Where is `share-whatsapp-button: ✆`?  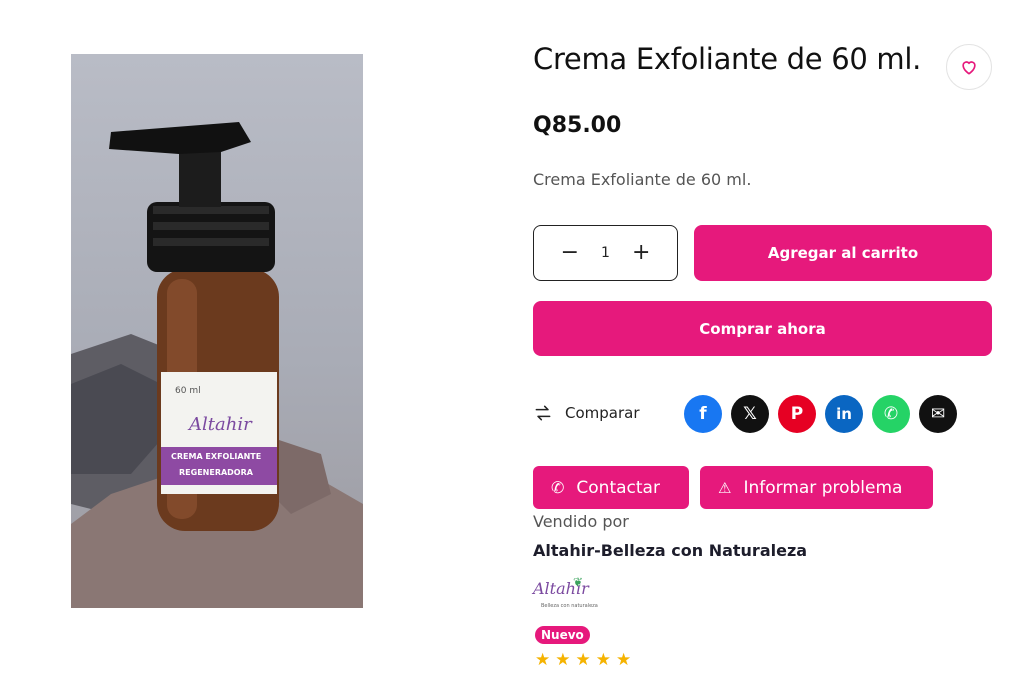
share-whatsapp-button: ✆ is located at coordinates (891, 414).